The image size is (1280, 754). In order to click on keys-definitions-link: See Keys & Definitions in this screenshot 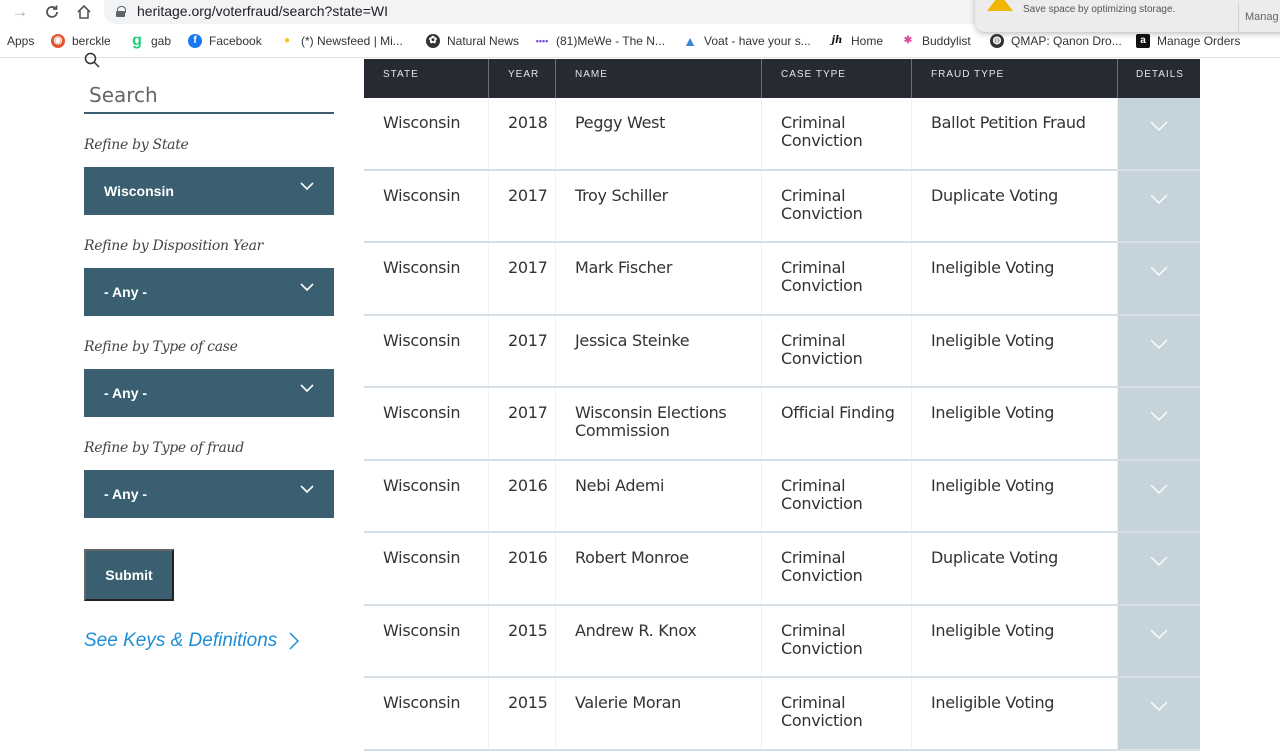, I will do `click(192, 641)`.